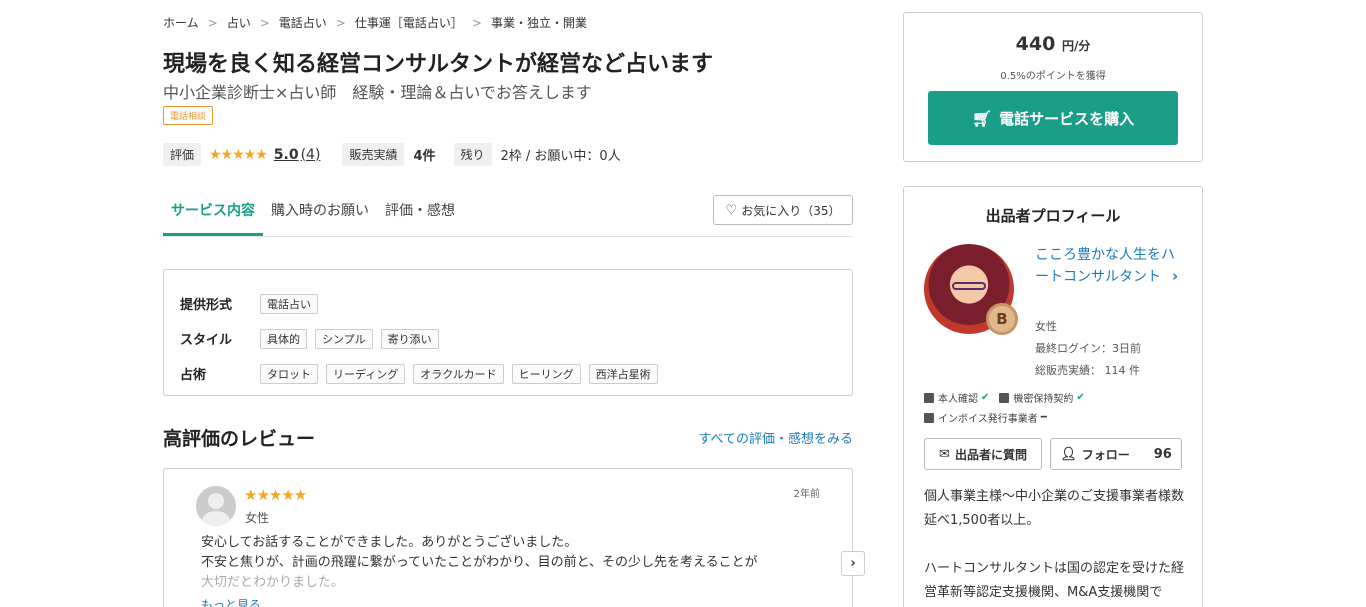 This screenshot has width=1366, height=607. Describe the element at coordinates (1035, 44) in the screenshot. I see `price-value: 440` at that location.